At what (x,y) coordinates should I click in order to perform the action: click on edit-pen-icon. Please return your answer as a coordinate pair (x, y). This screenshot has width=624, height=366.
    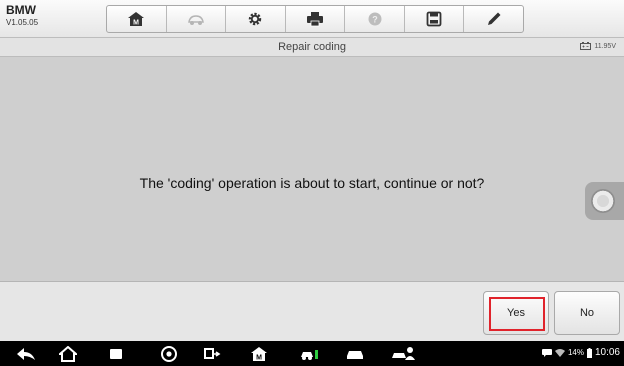
    Looking at the image, I should click on (494, 18).